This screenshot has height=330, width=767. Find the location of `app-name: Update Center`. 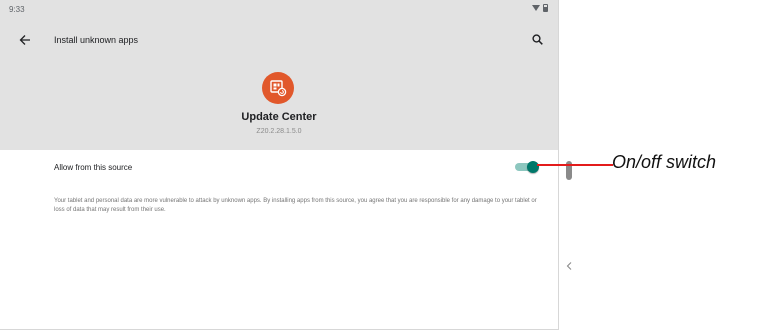

app-name: Update Center is located at coordinates (279, 117).